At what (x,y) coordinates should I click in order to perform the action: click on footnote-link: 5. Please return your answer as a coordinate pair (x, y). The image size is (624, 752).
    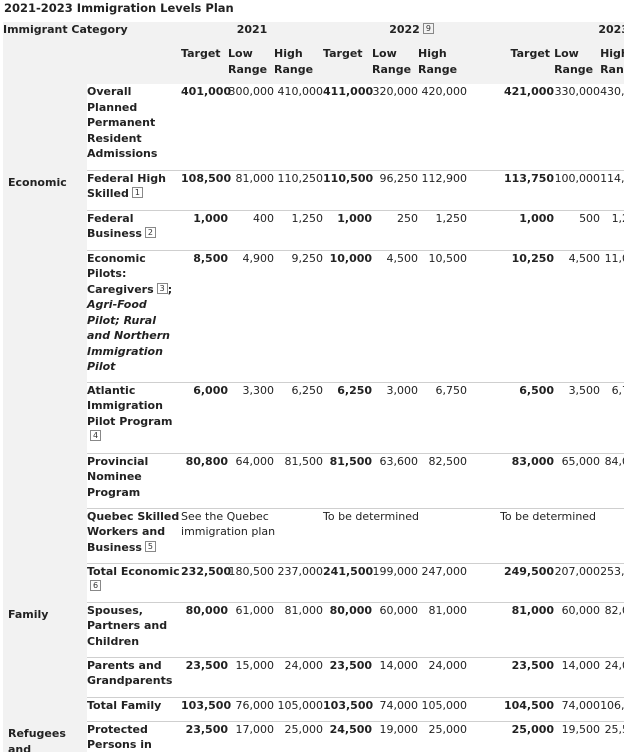
    Looking at the image, I should click on (150, 546).